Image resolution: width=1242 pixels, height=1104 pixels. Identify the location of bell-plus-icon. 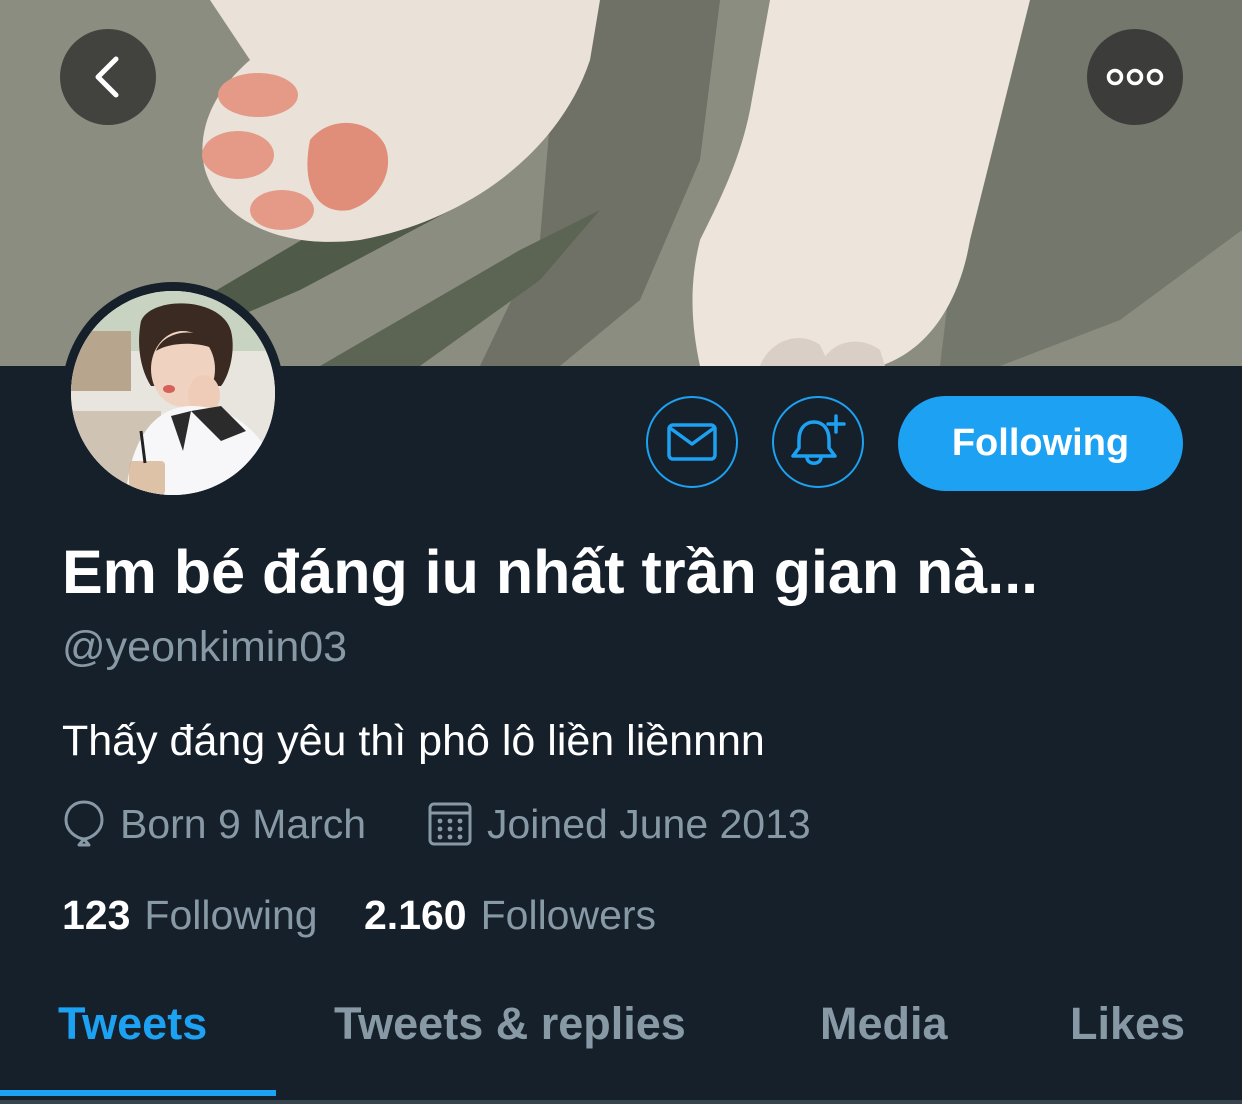
(818, 439).